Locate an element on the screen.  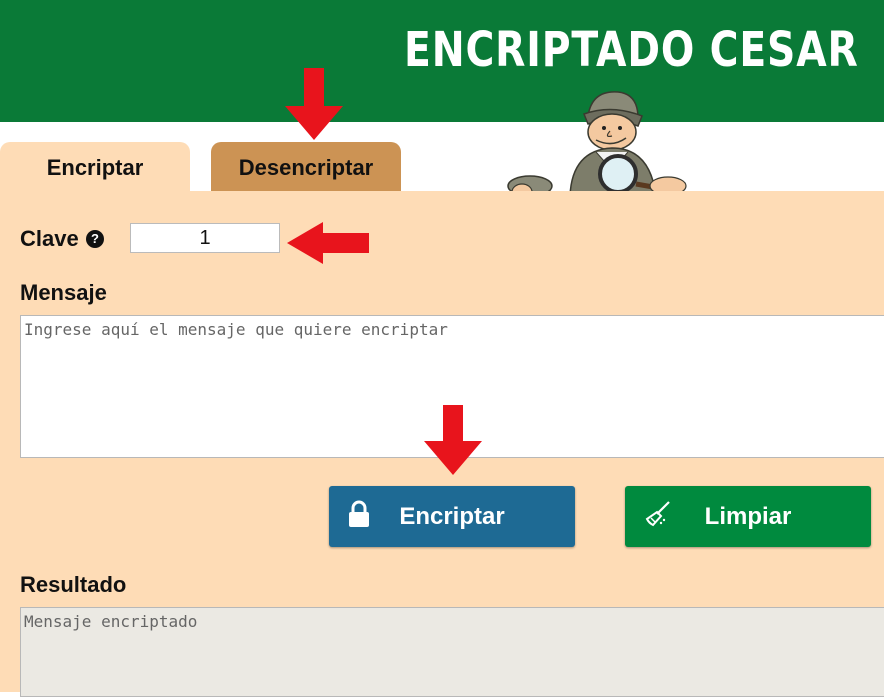
result-textarea is located at coordinates (452, 652).